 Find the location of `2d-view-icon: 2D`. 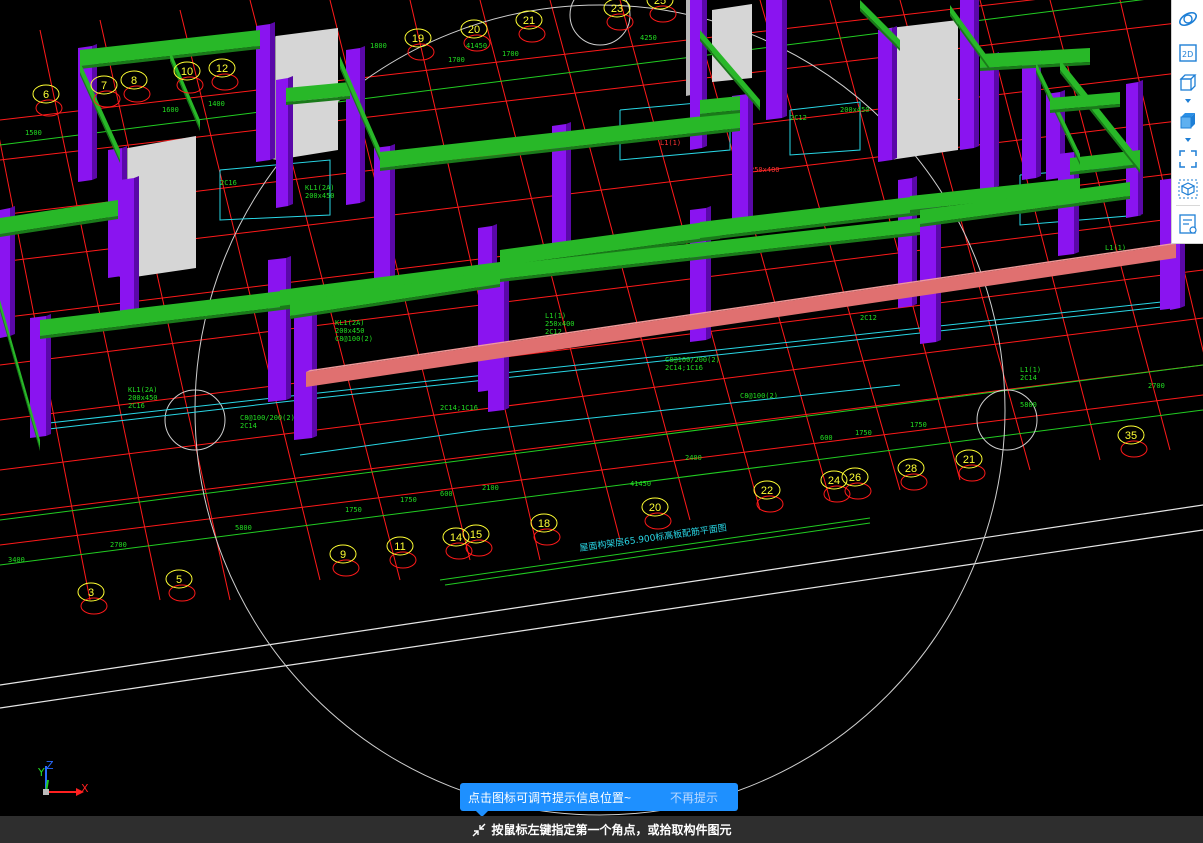

2d-view-icon: 2D is located at coordinates (1188, 53).